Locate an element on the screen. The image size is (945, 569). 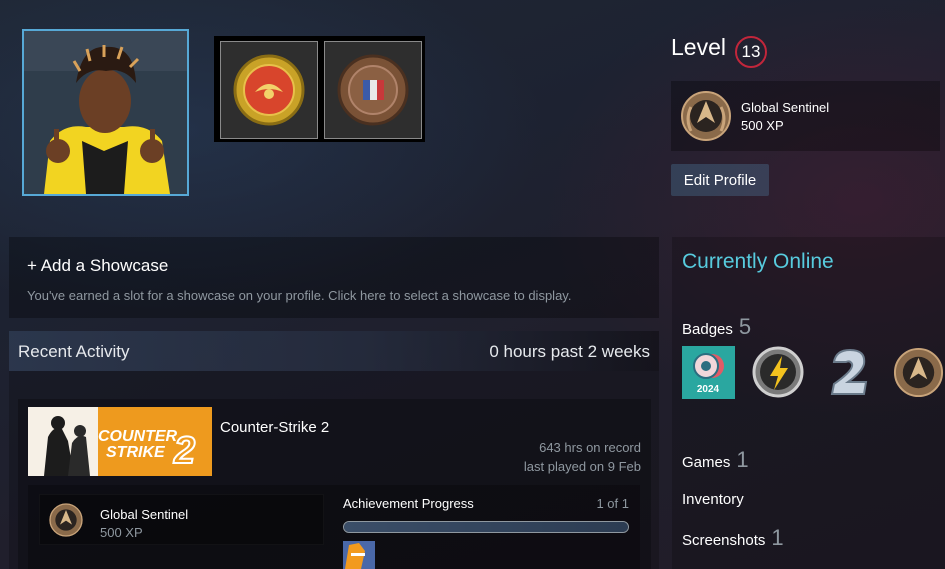
games-label: Games is located at coordinates (706, 462).